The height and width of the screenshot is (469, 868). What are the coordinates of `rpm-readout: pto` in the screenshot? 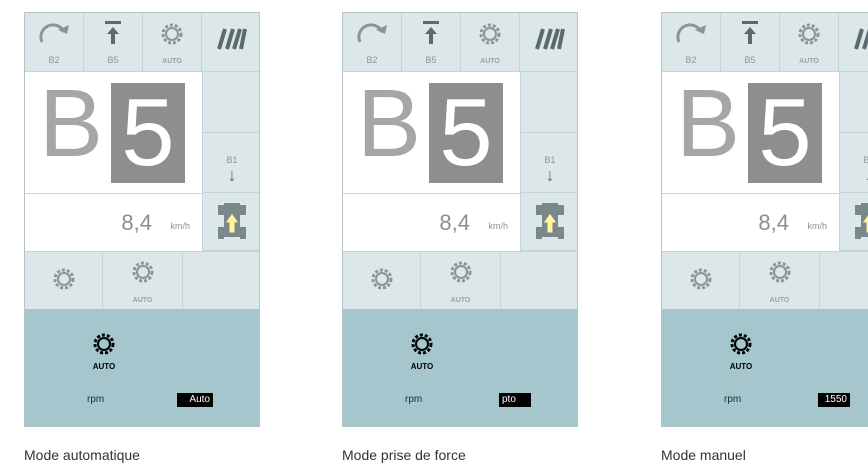 It's located at (515, 400).